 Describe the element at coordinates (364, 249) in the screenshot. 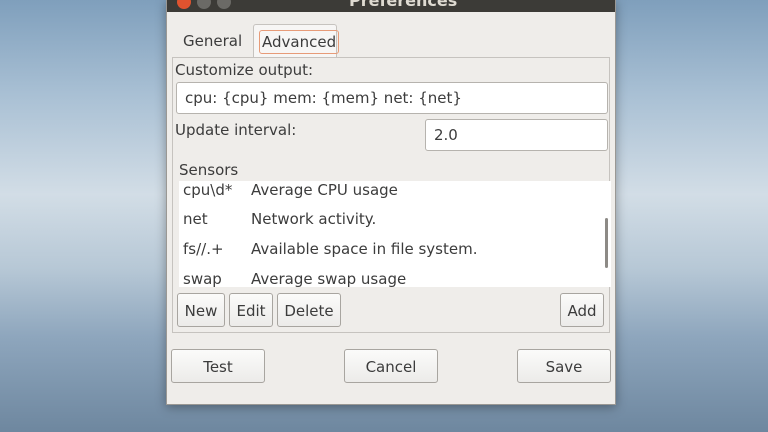

I see `sensor-description: Available space in file system.` at that location.